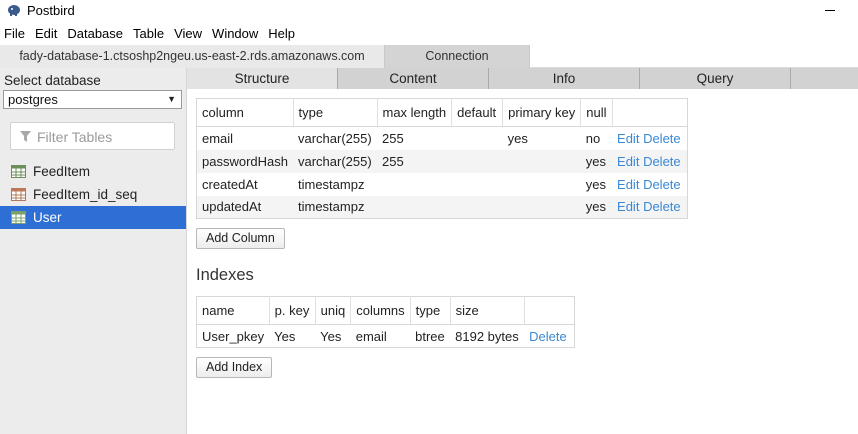 The image size is (858, 434). I want to click on table-item-feeditem-id-seq: FeedItem_id_seq, so click(93, 194).